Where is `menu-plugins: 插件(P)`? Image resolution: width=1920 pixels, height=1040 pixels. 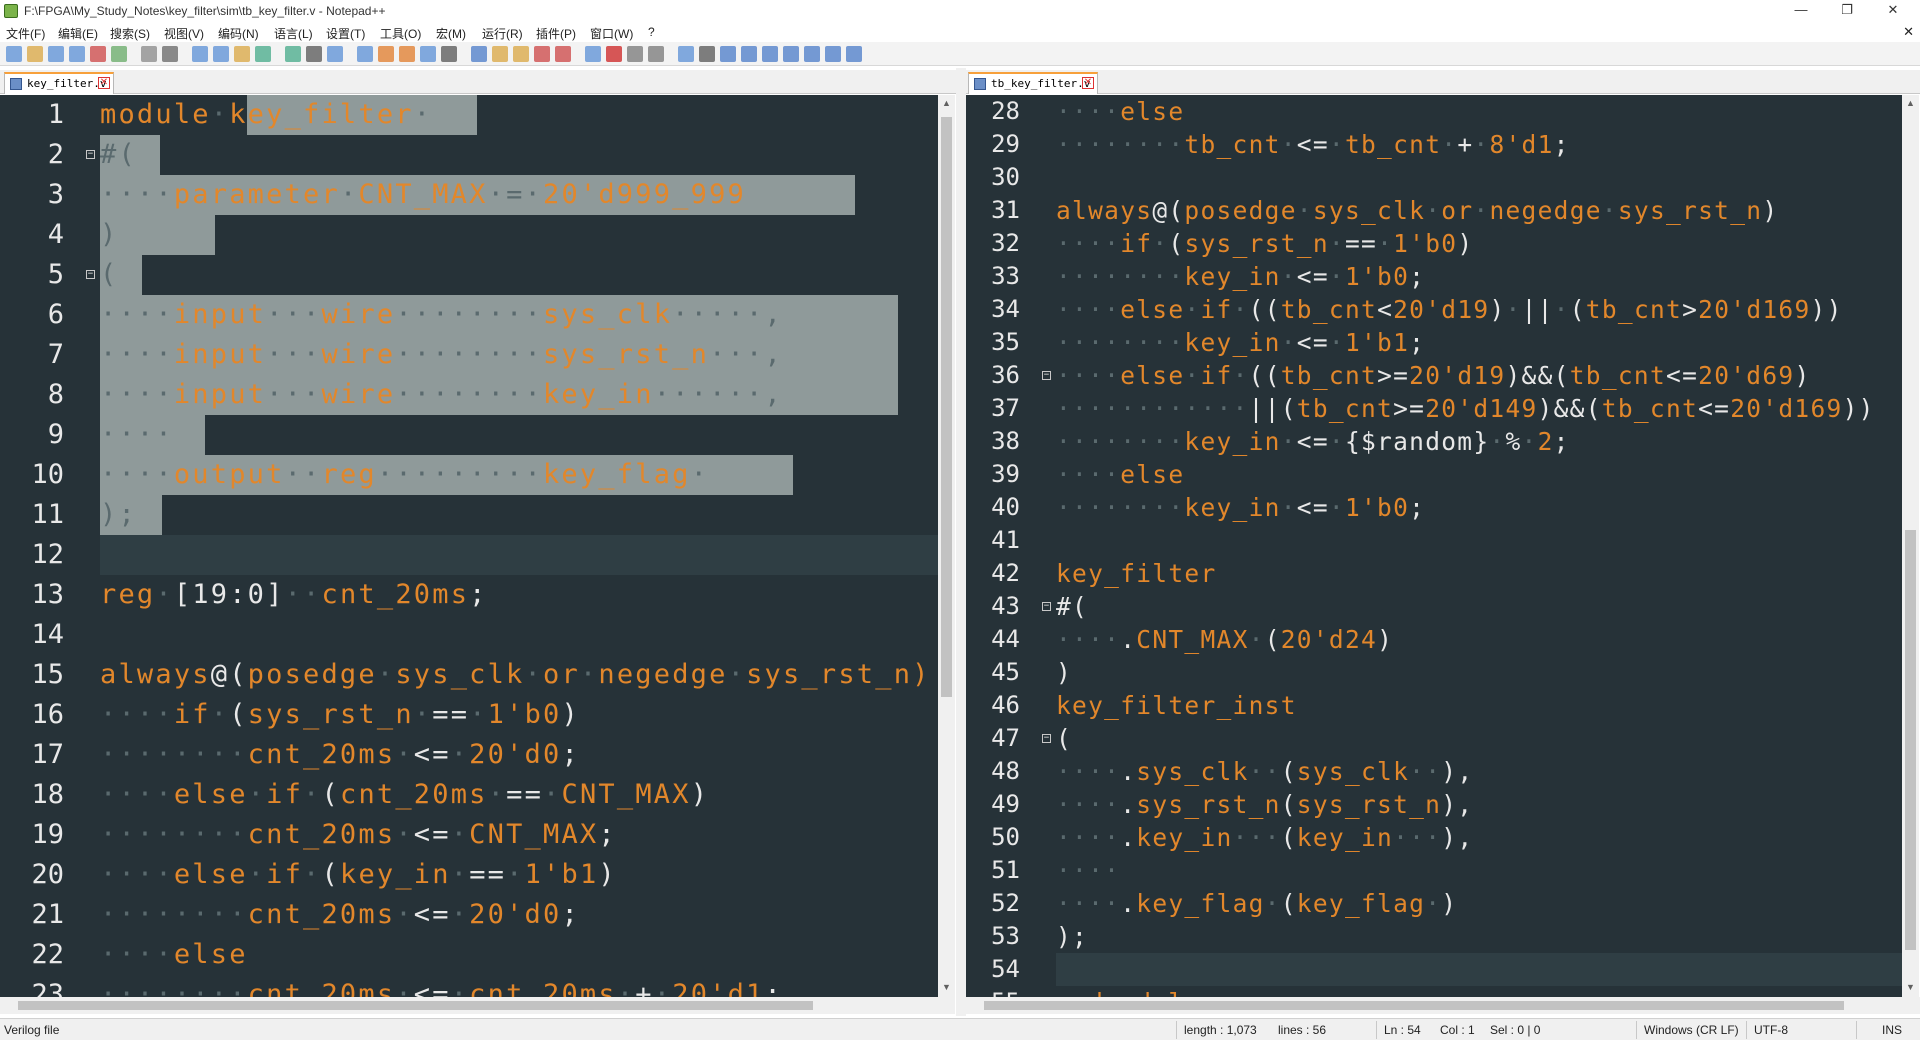 menu-plugins: 插件(P) is located at coordinates (556, 33).